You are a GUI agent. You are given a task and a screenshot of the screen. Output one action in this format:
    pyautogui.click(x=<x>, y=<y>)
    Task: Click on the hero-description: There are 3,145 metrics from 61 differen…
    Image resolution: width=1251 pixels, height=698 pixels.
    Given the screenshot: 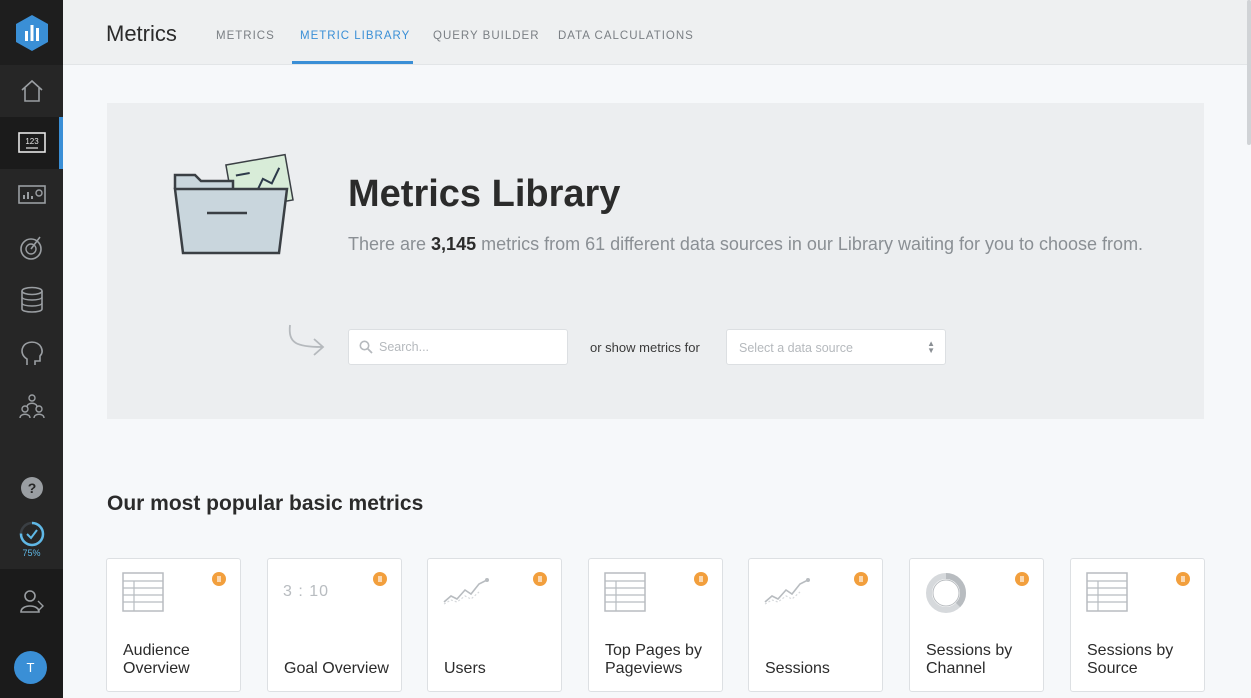 What is the action you would take?
    pyautogui.click(x=746, y=244)
    